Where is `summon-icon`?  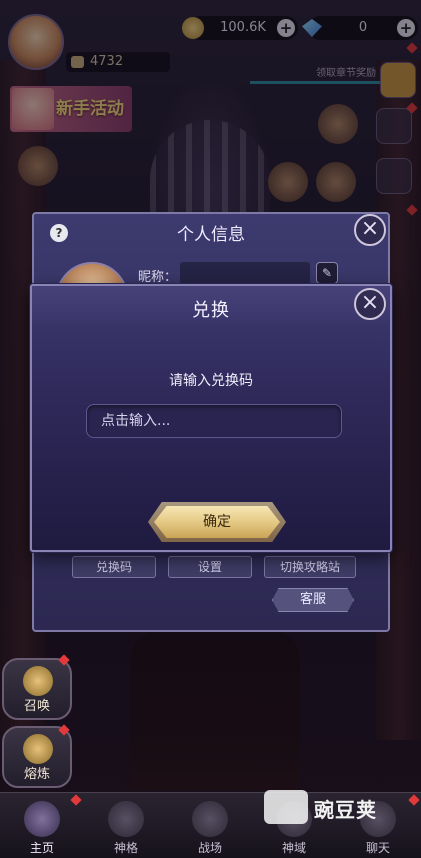 summon-icon is located at coordinates (38, 681).